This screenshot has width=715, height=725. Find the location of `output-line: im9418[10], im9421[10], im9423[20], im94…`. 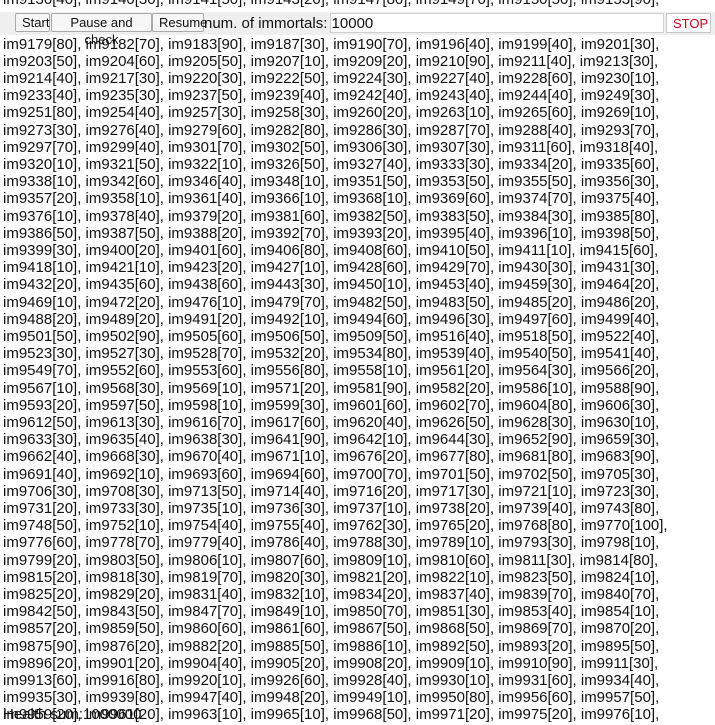

output-line: im9418[10], im9421[10], im9423[20], im94… is located at coordinates (331, 268).